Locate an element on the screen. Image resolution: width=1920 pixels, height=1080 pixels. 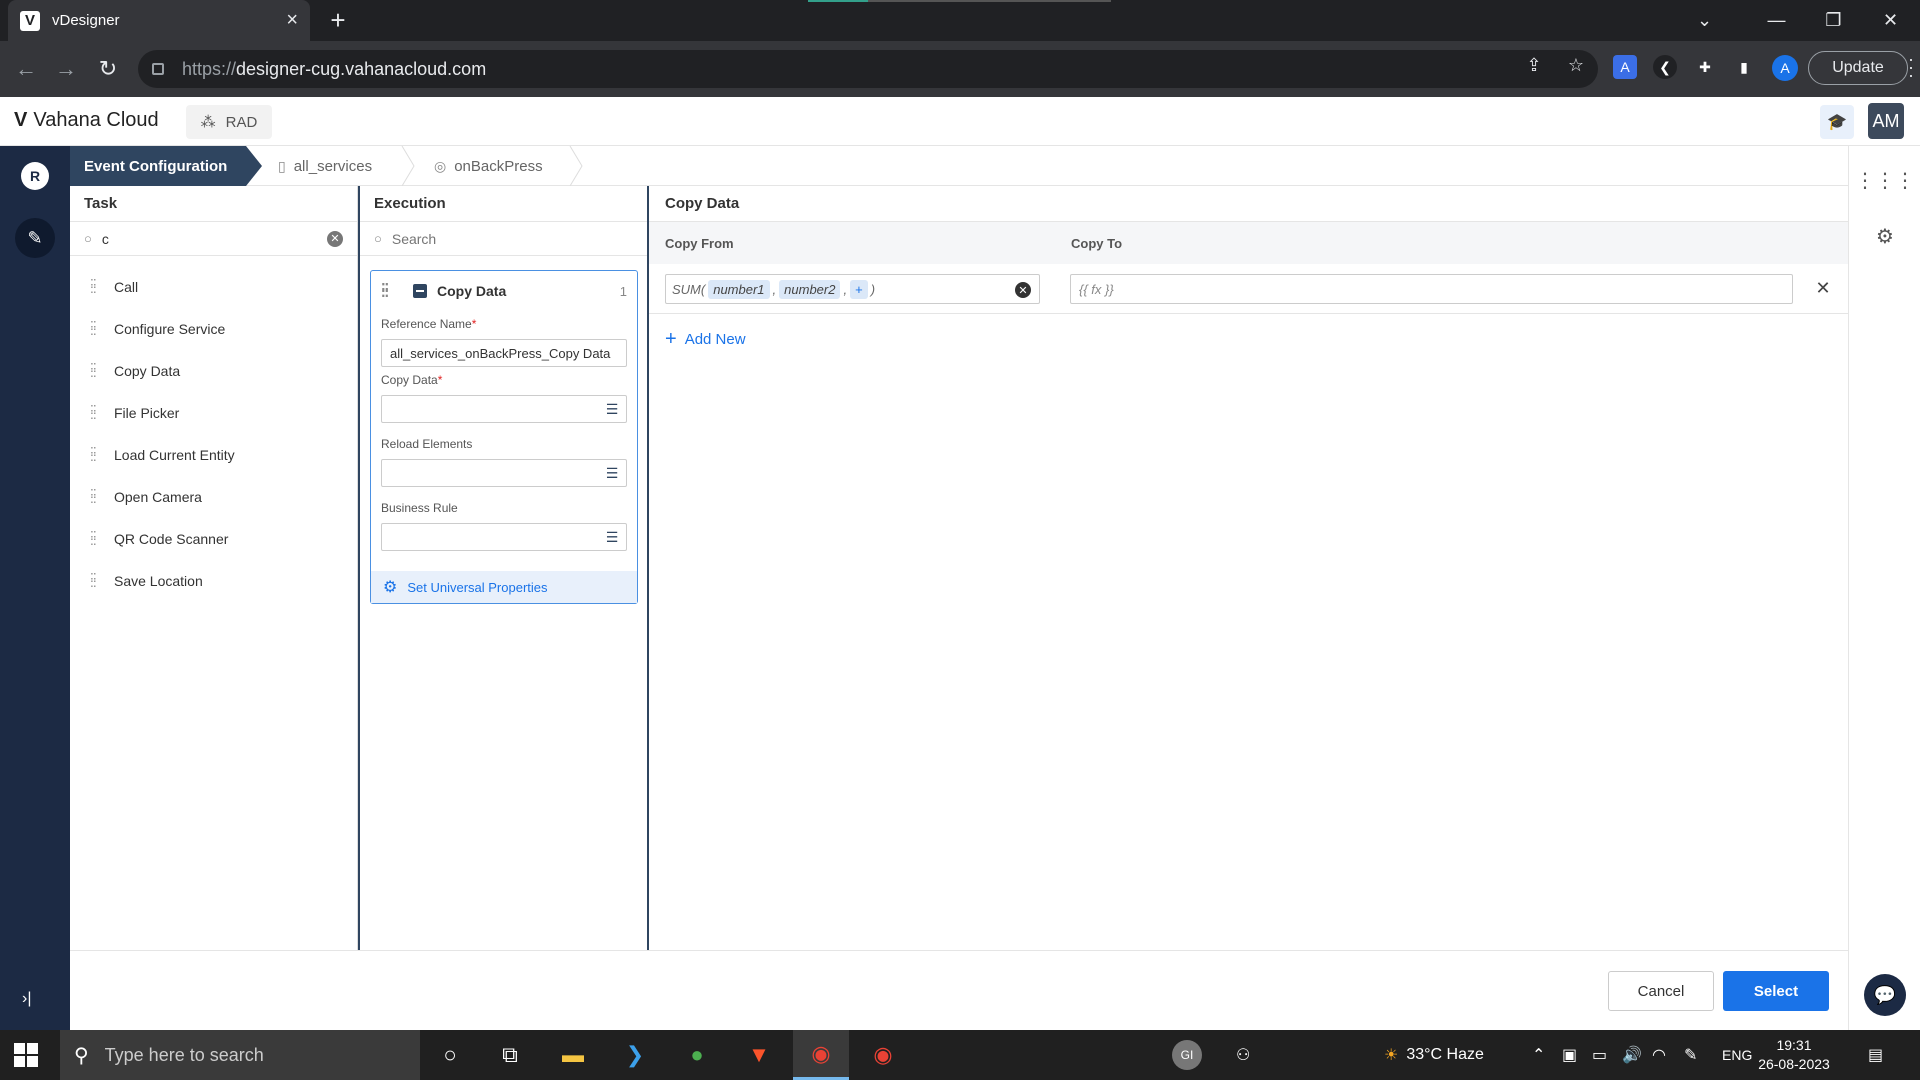
weather-widget: ☀ 33°C Haze is located at coordinates (1434, 1055).